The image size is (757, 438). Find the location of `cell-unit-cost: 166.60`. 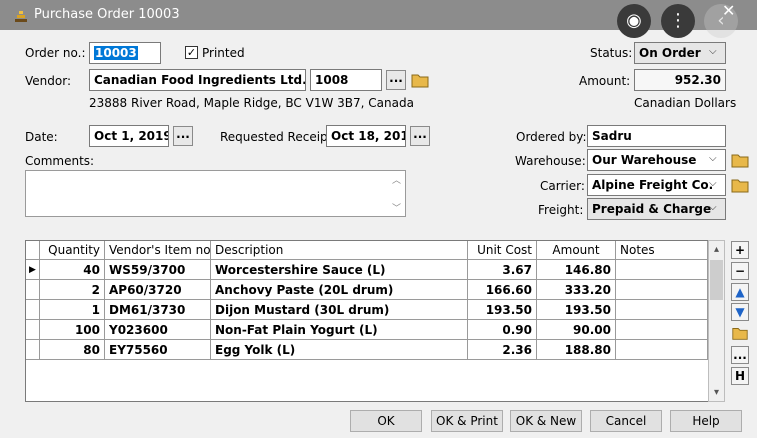

cell-unit-cost: 166.60 is located at coordinates (502, 290).